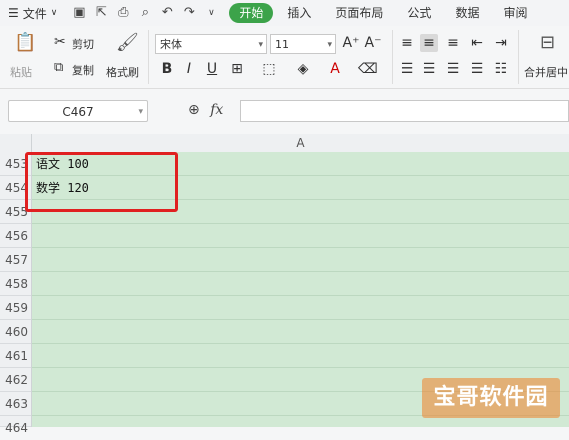  I want to click on underline-icon: U, so click(212, 69).